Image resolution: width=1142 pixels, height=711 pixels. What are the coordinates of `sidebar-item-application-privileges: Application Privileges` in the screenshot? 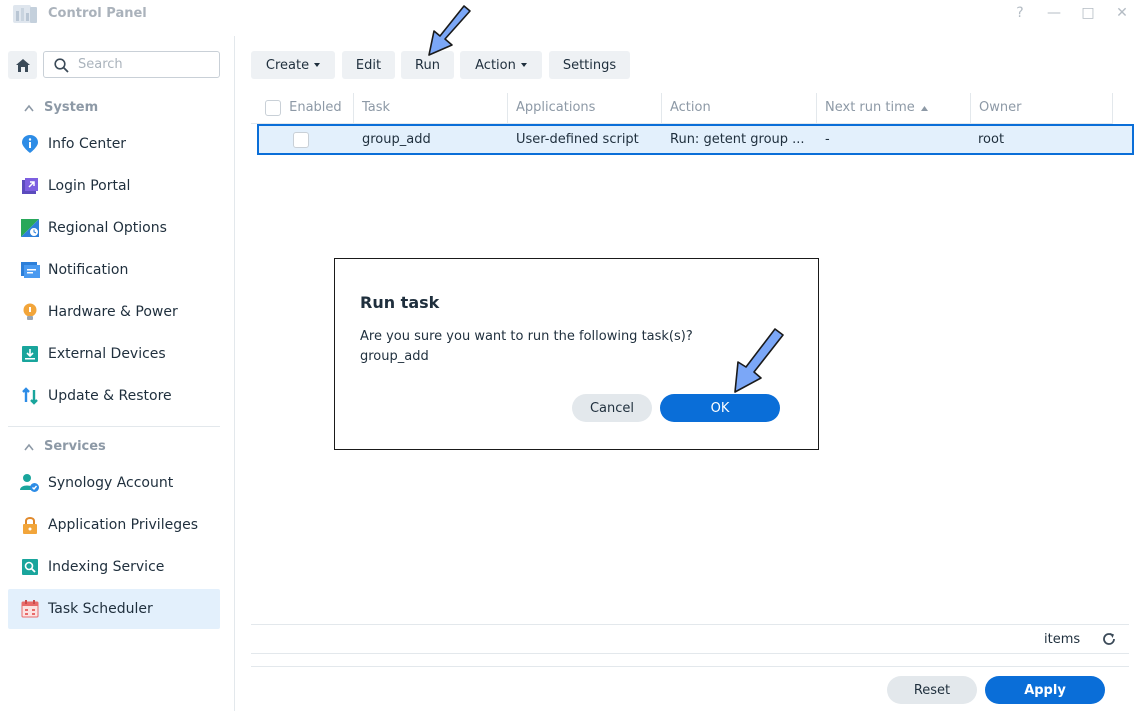 It's located at (114, 525).